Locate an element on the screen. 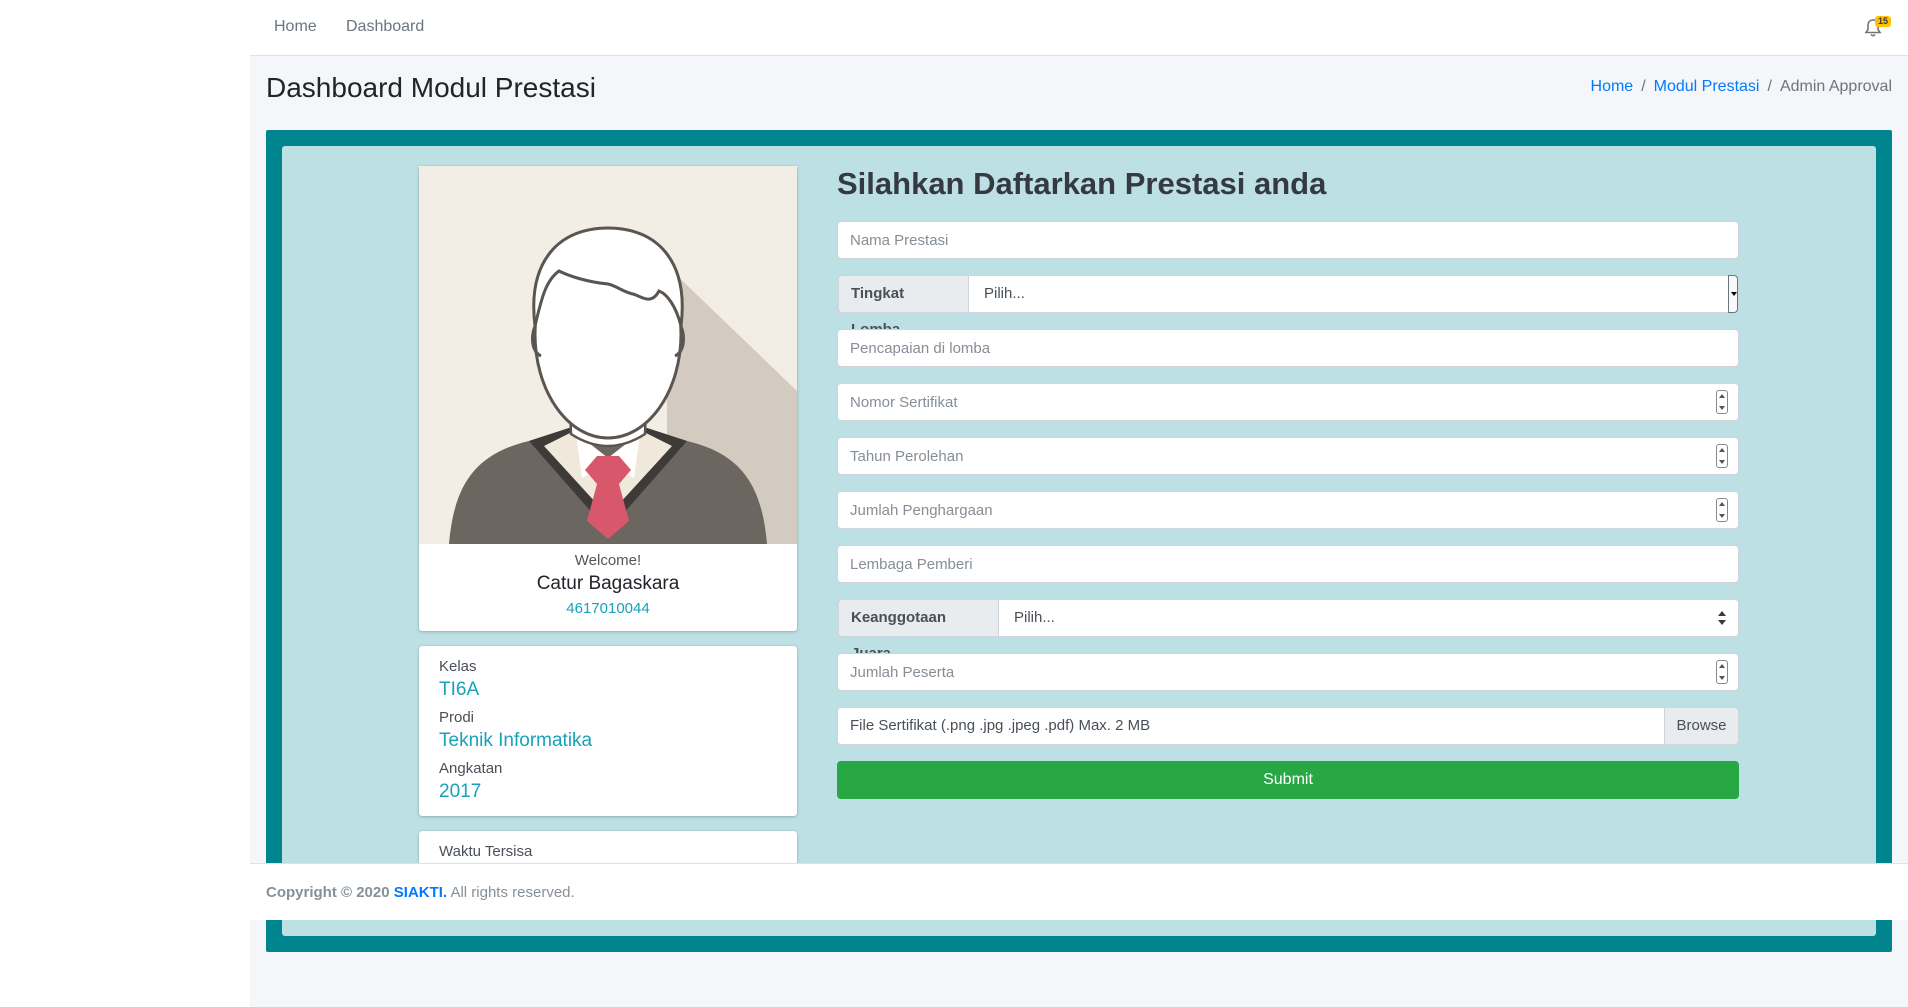 The image size is (1908, 1007). tahun-perolehan-field is located at coordinates (1288, 456).